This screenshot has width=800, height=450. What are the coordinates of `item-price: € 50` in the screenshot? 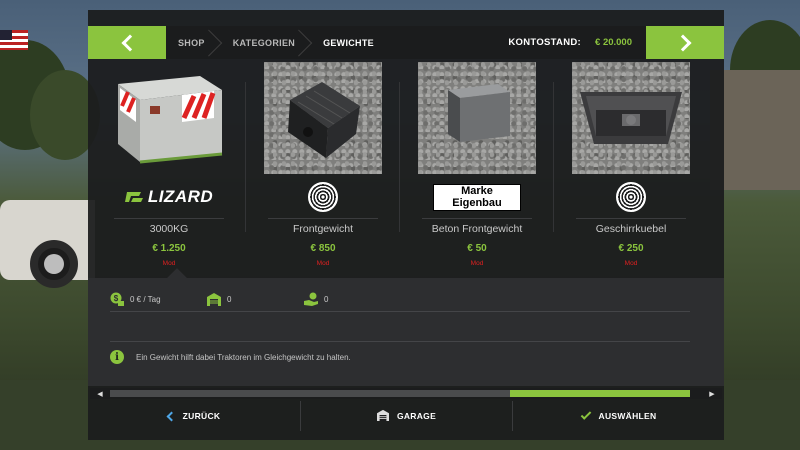 It's located at (477, 248).